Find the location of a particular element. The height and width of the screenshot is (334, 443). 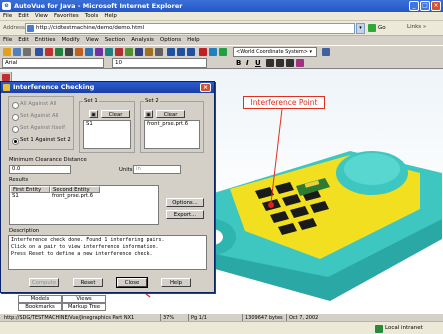

app-menu-options: Options is located at coordinates (170, 40).